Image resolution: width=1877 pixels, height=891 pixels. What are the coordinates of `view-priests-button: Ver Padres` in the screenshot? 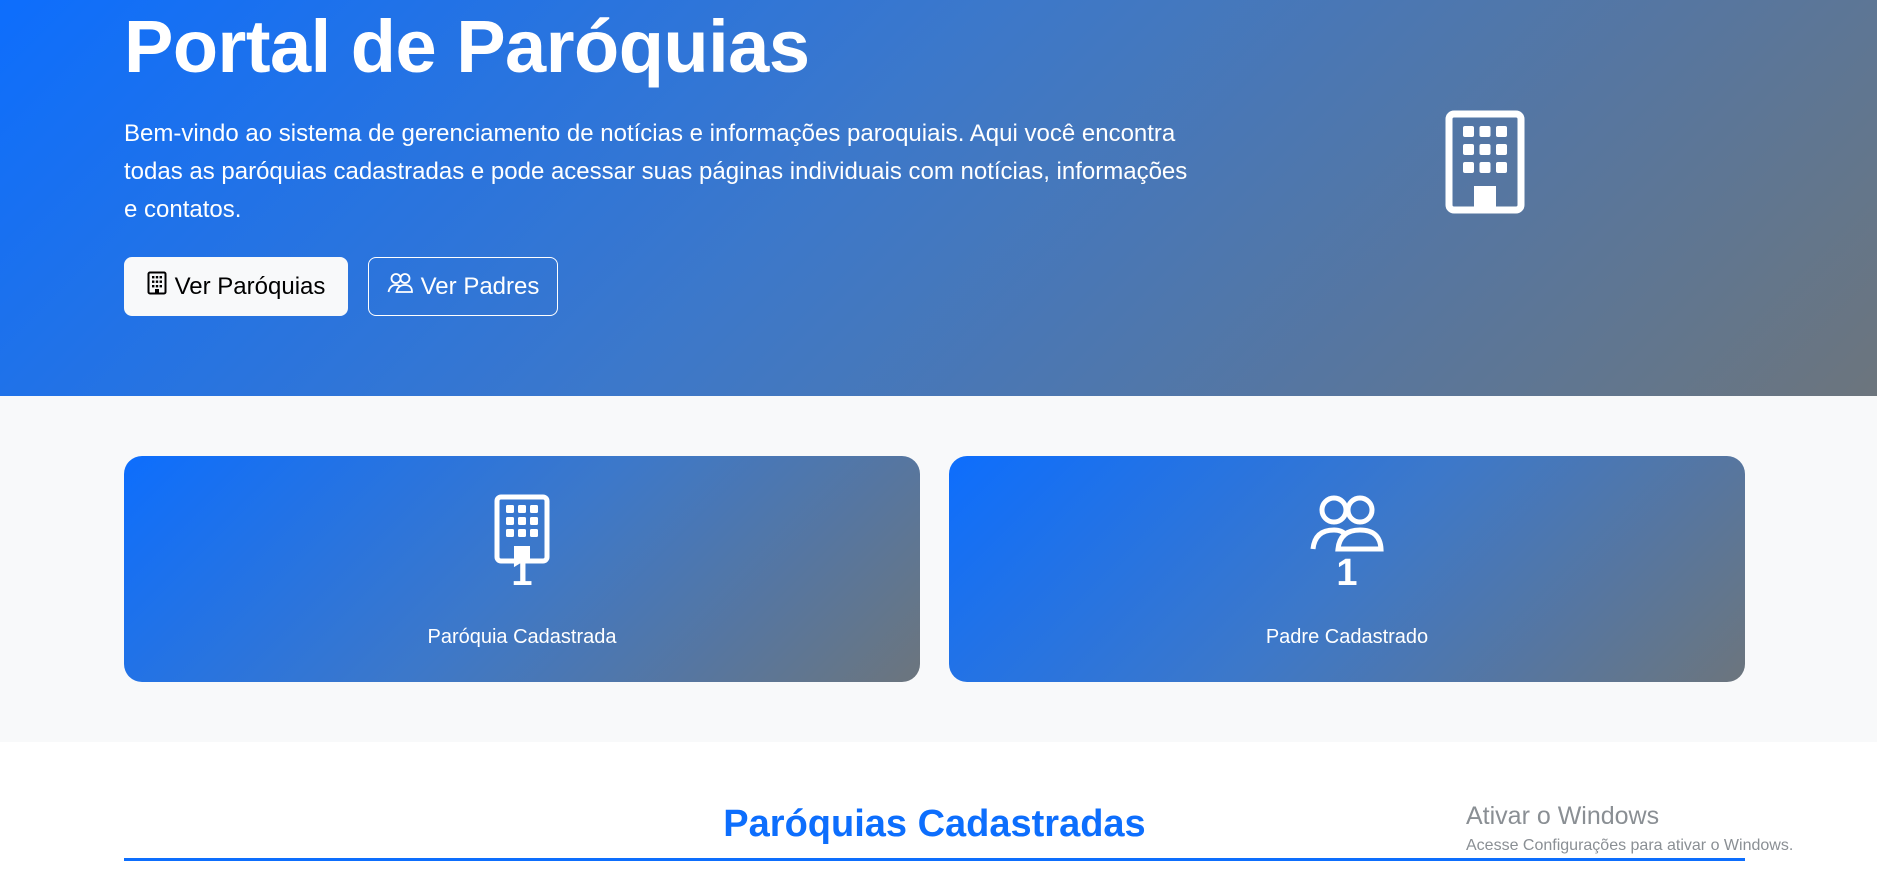 It's located at (463, 286).